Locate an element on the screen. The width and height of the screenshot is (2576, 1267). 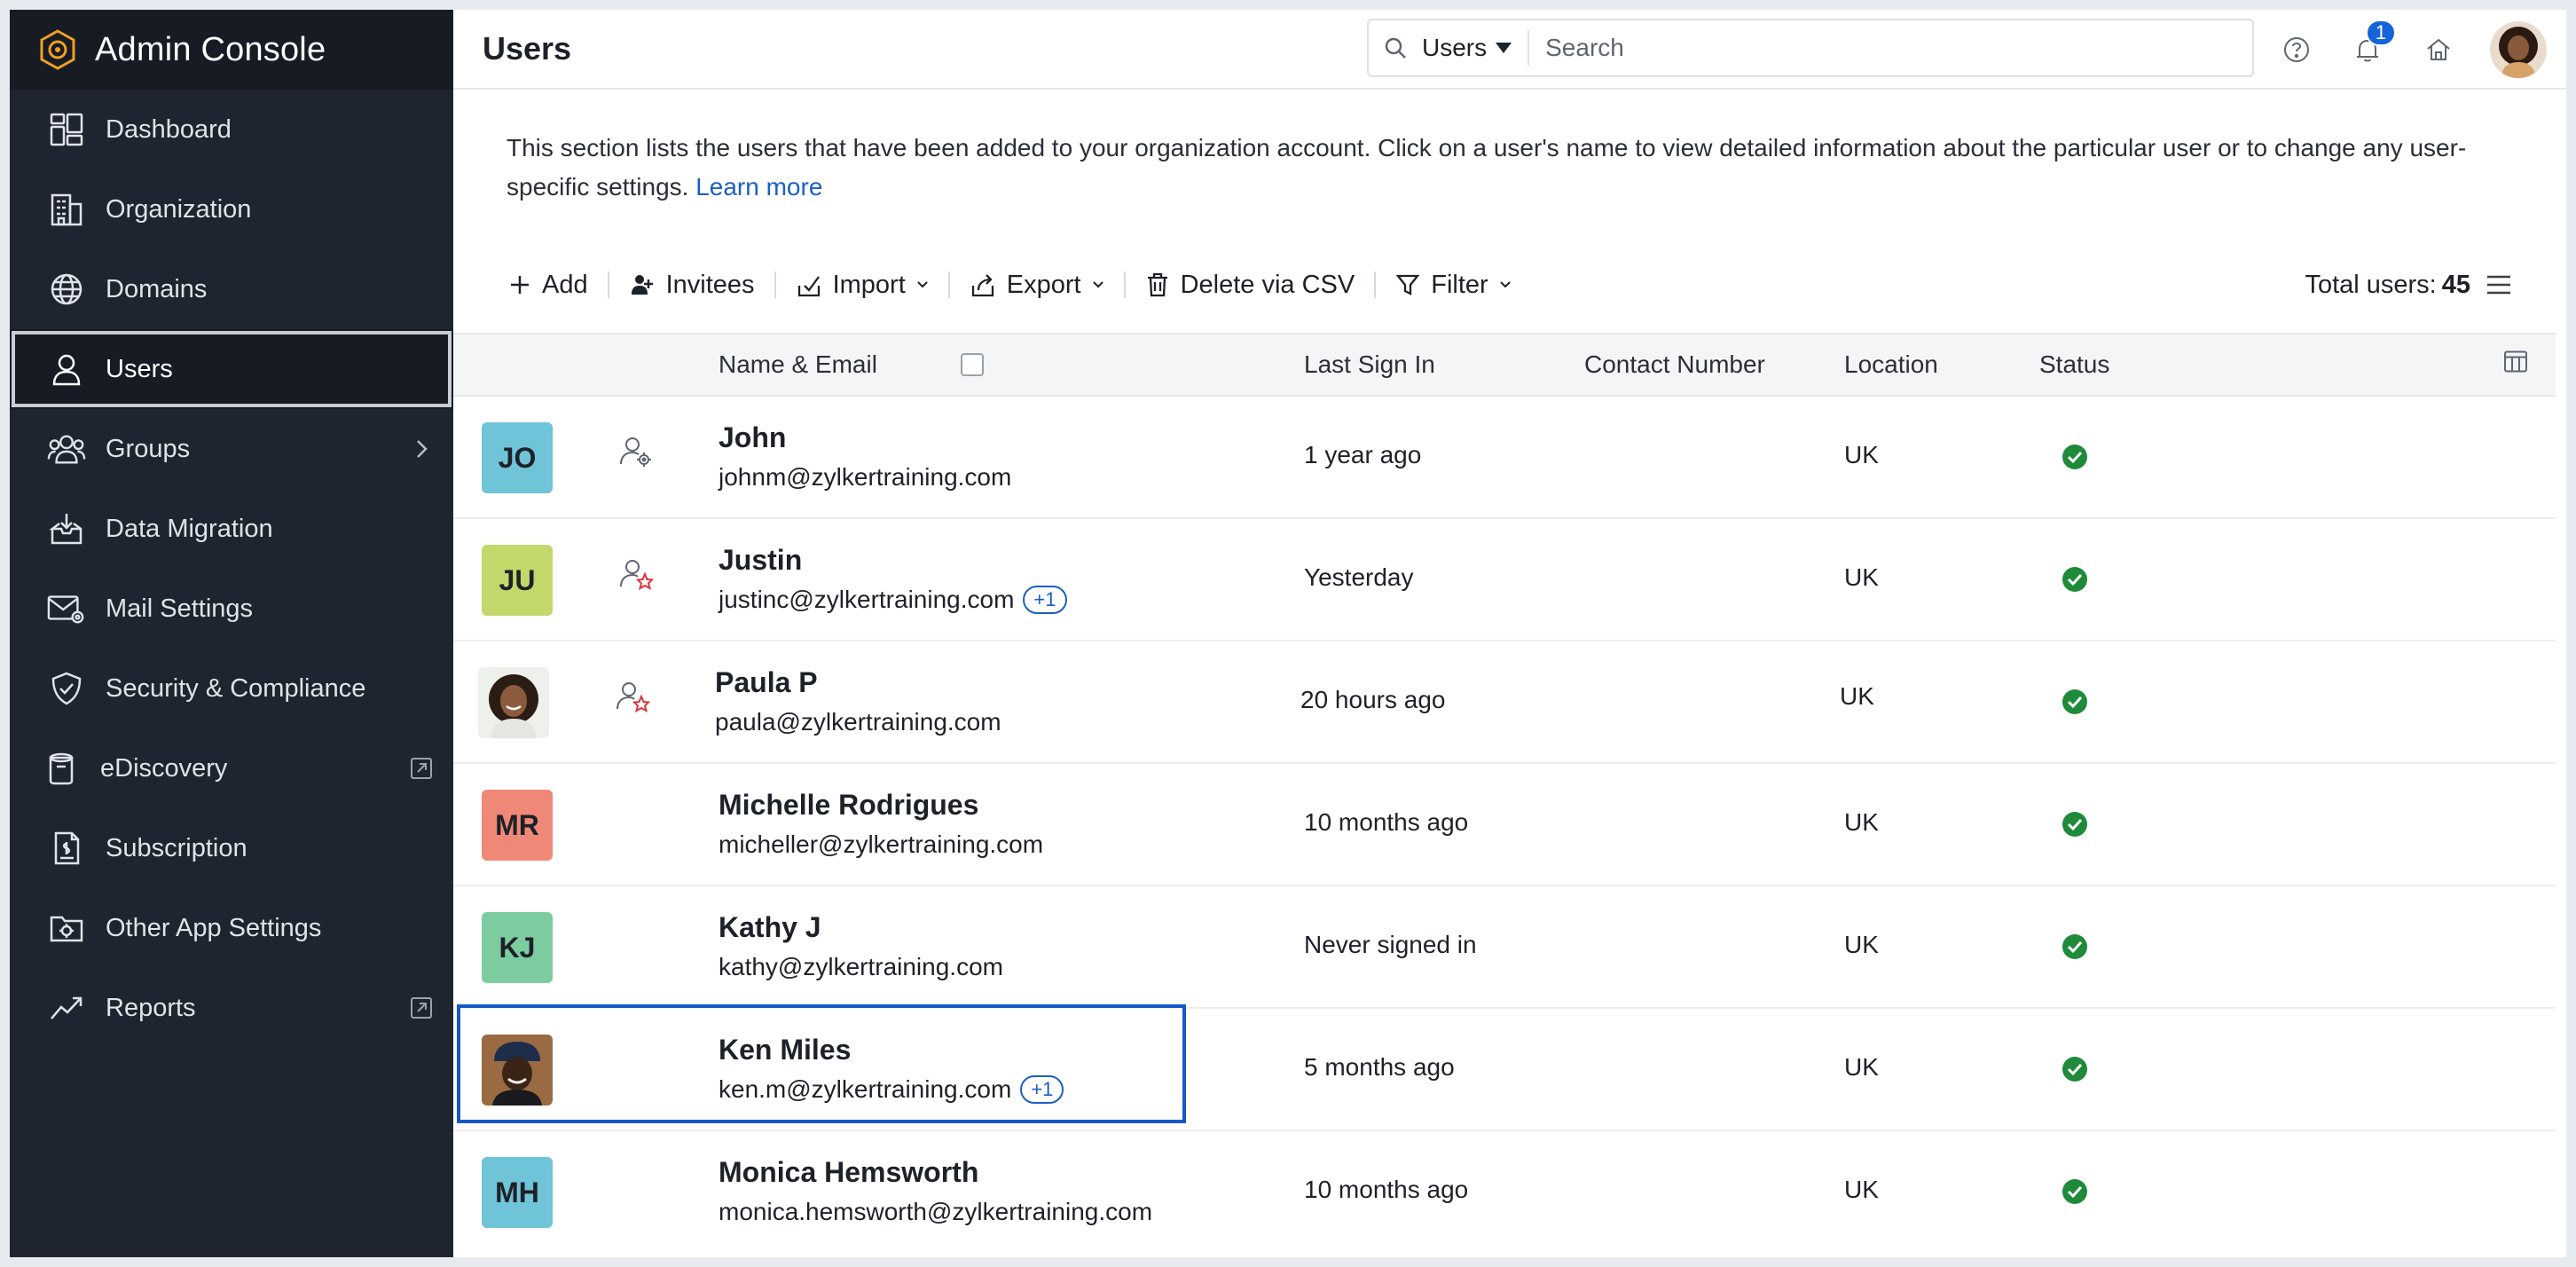
column-header-location: Location is located at coordinates (1891, 364).